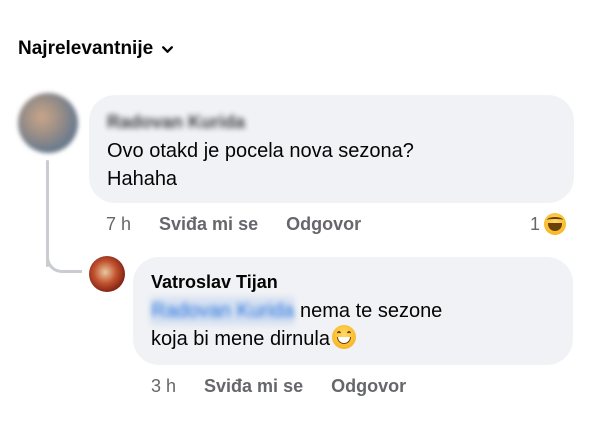 Image resolution: width=592 pixels, height=425 pixels. What do you see at coordinates (118, 224) in the screenshot?
I see `comment-timestamp: 7 h` at bounding box center [118, 224].